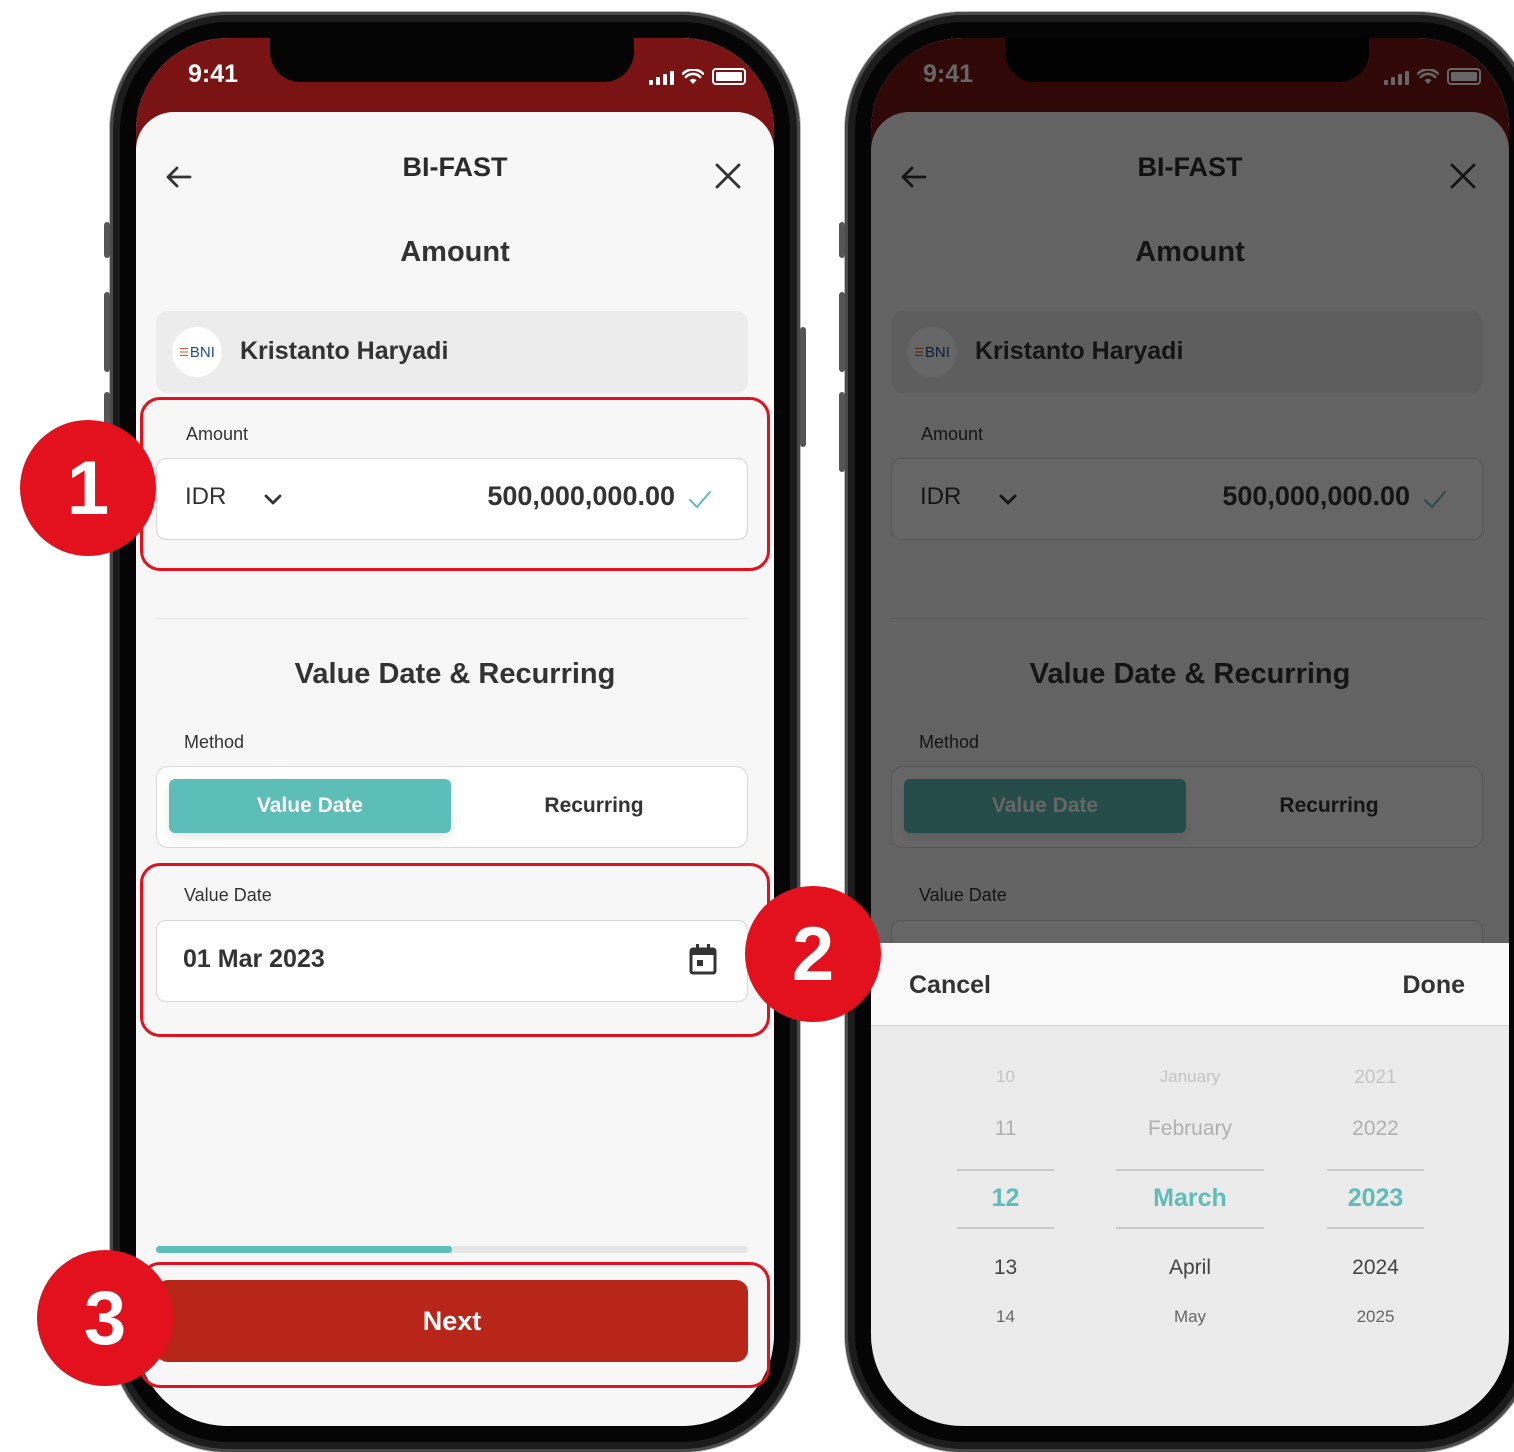  Describe the element at coordinates (1375, 1129) in the screenshot. I see `picker-option: 2022` at that location.